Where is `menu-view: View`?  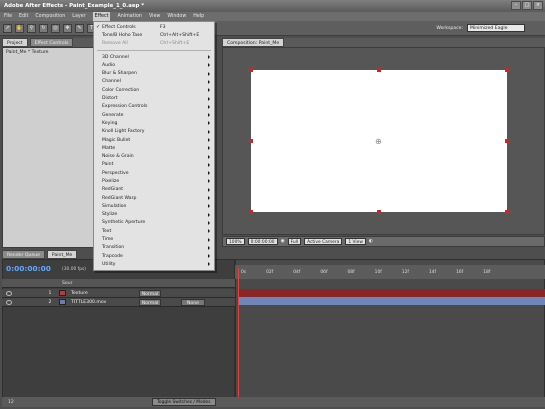
menu-view: View is located at coordinates (154, 16).